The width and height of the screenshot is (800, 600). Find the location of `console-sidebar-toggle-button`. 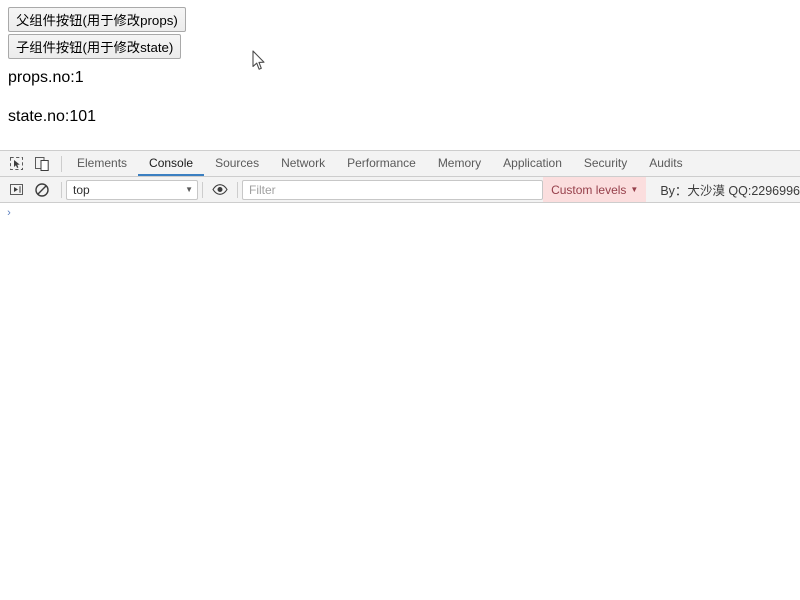

console-sidebar-toggle-button is located at coordinates (220, 189).